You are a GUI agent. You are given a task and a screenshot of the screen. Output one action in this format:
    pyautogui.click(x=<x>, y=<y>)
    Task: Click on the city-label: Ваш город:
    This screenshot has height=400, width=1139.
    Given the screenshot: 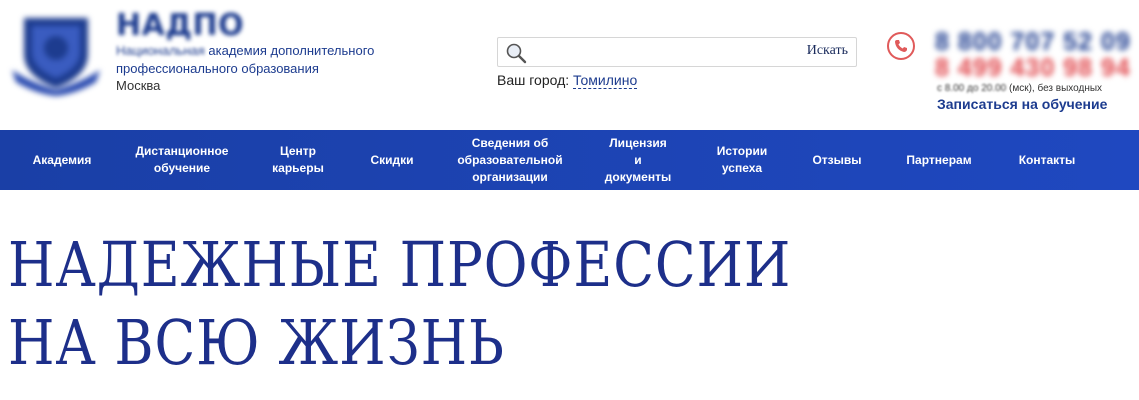 What is the action you would take?
    pyautogui.click(x=533, y=80)
    